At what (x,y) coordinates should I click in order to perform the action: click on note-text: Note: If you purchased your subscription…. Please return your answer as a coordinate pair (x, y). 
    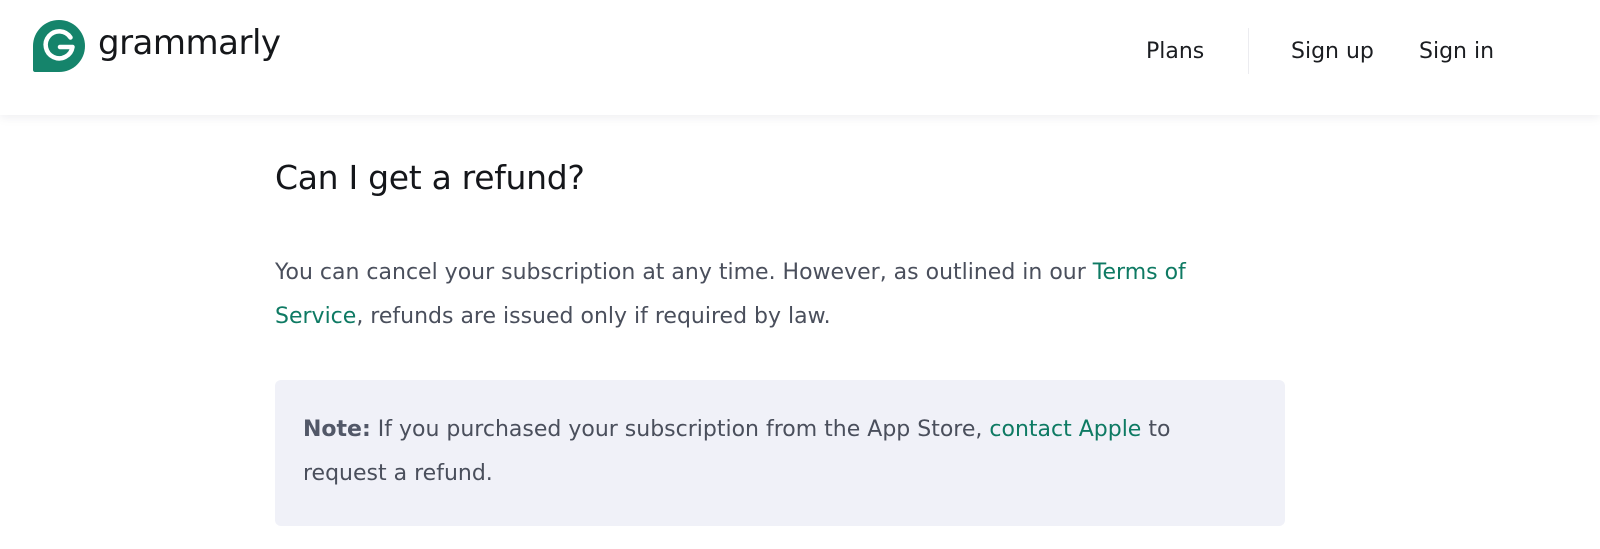
    Looking at the image, I should click on (780, 452).